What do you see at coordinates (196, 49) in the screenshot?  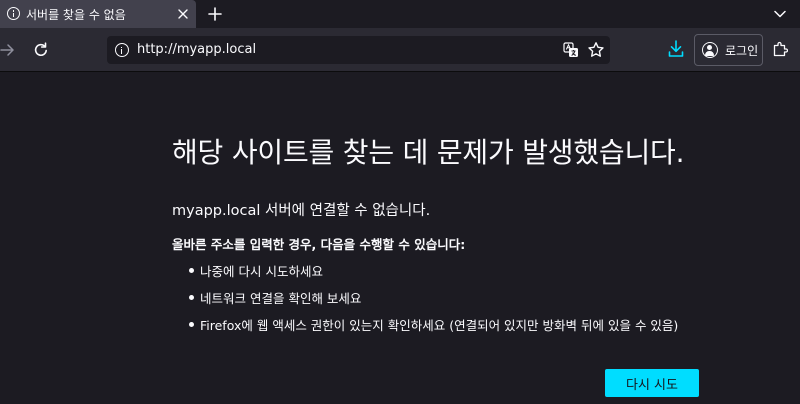 I see `url-text: http://myapp.local` at bounding box center [196, 49].